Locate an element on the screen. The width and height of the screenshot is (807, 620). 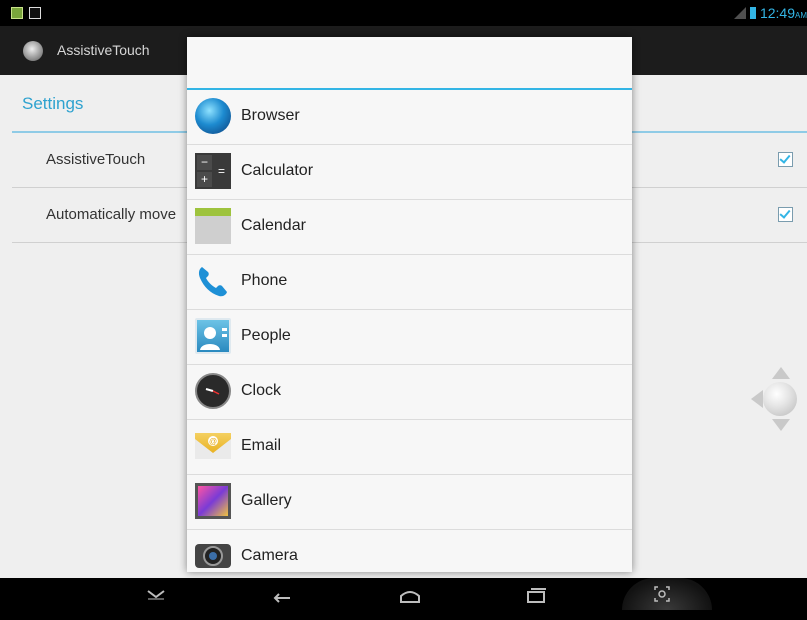
app-label: Clock is located at coordinates (261, 390).